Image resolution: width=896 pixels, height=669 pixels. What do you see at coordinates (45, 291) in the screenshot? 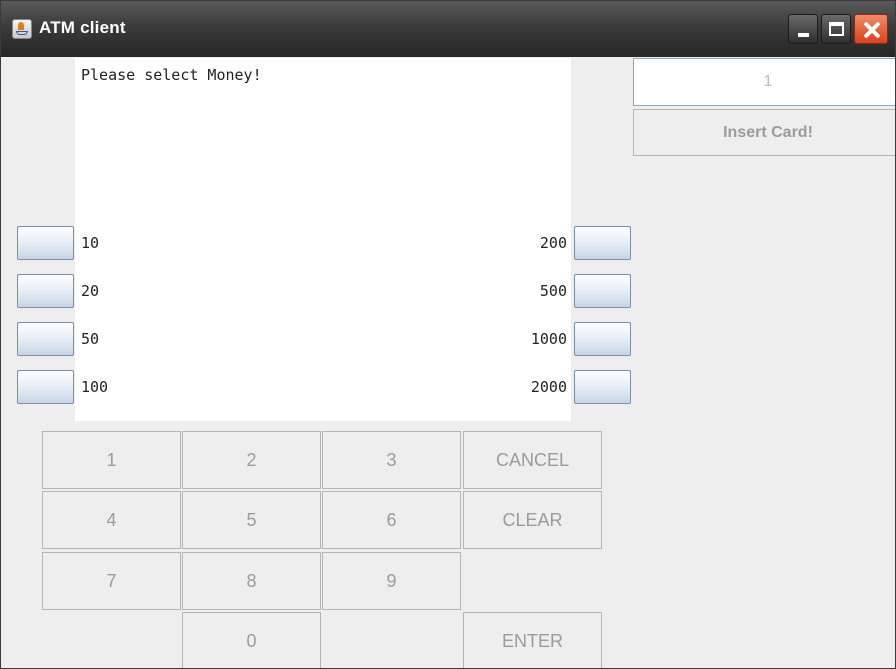
I see `select-left-2-button` at bounding box center [45, 291].